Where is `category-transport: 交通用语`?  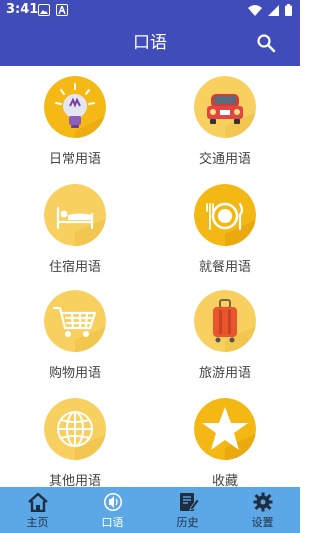
category-transport: 交通用语 is located at coordinates (225, 119).